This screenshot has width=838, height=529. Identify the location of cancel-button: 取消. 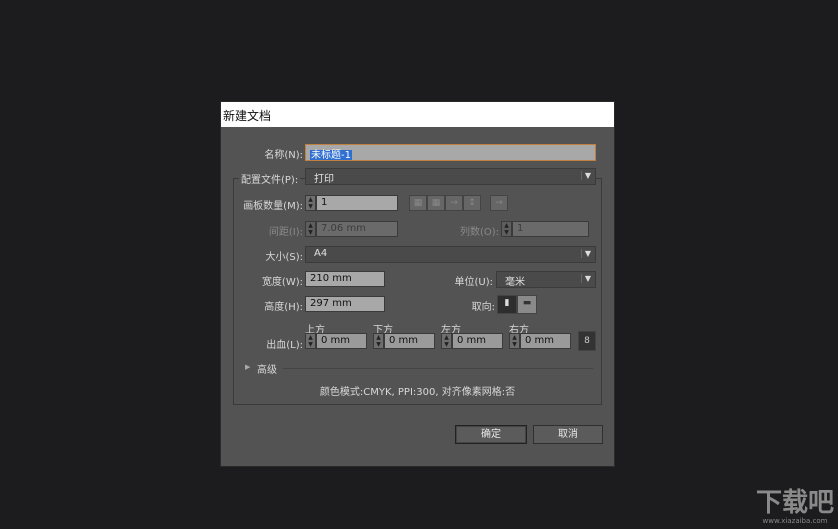
(568, 434).